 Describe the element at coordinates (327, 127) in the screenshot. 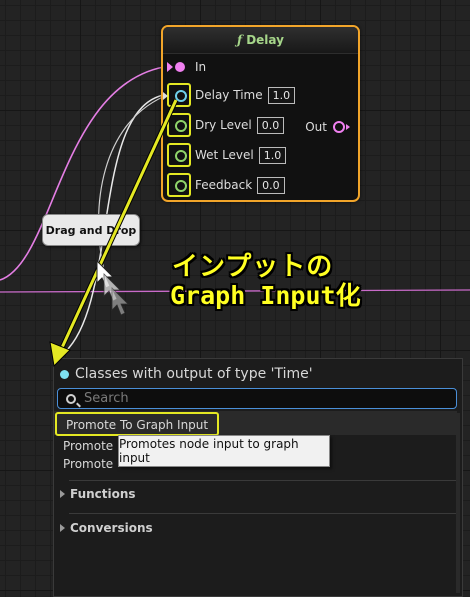

I see `pin-out: Out` at that location.